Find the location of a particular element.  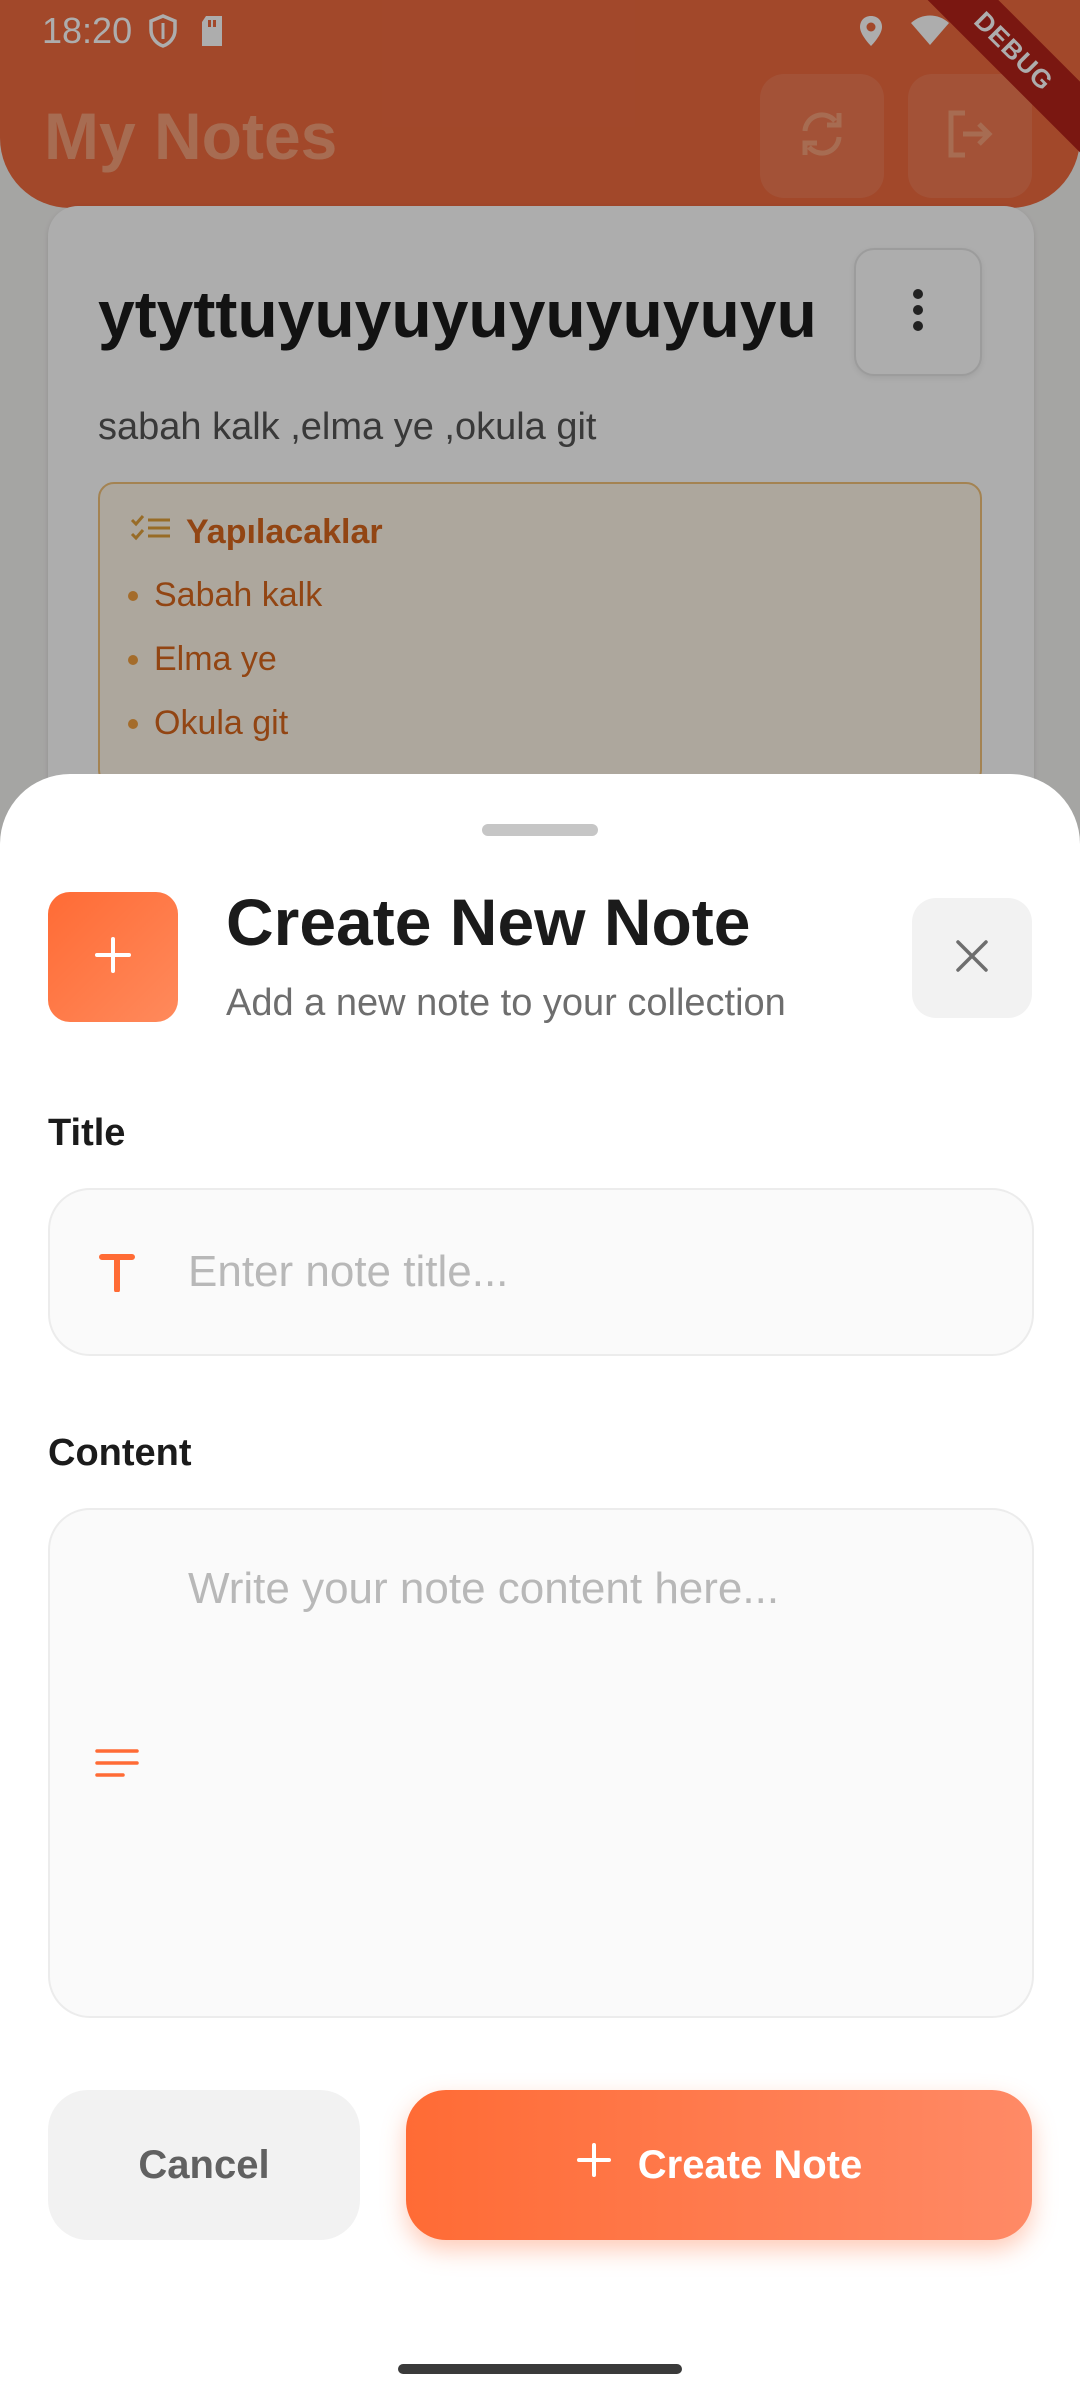

title-input-box is located at coordinates (541, 1272).